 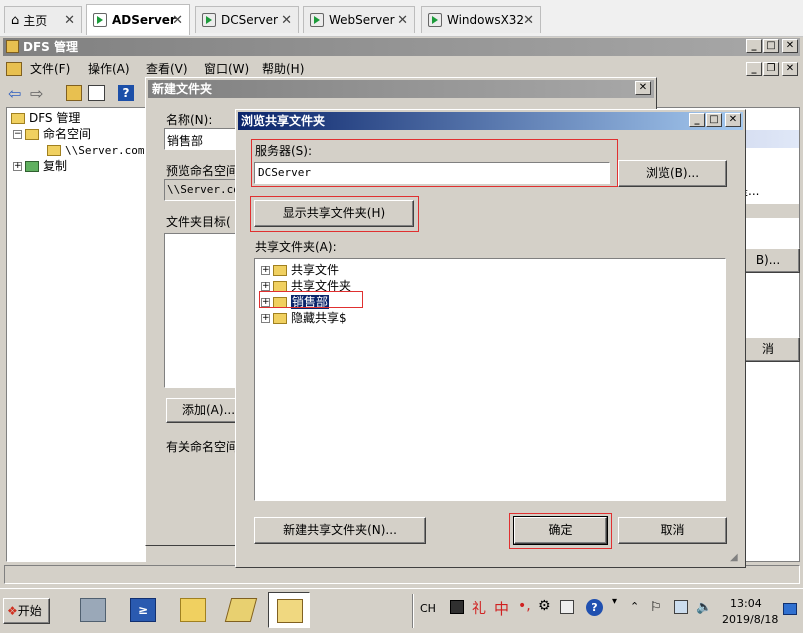 I want to click on shared-folder-item: + 隐藏共享$, so click(x=304, y=318).